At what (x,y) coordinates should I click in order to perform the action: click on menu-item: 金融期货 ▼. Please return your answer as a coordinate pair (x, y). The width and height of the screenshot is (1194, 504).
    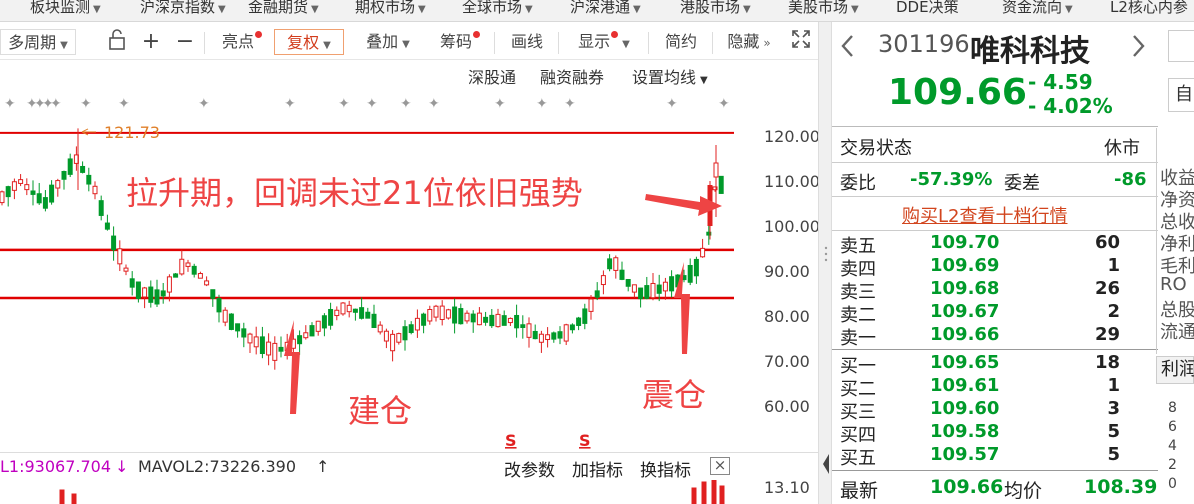
    Looking at the image, I should click on (283, 10).